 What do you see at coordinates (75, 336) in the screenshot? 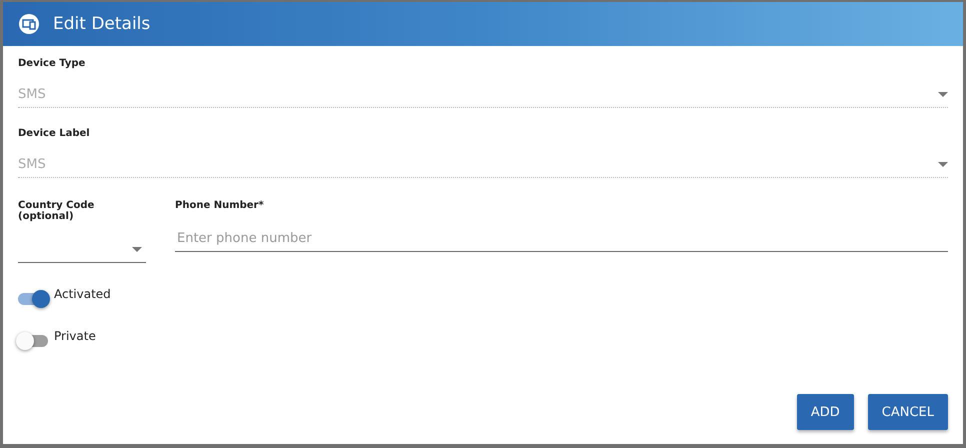
I see `toggle-label: Private` at bounding box center [75, 336].